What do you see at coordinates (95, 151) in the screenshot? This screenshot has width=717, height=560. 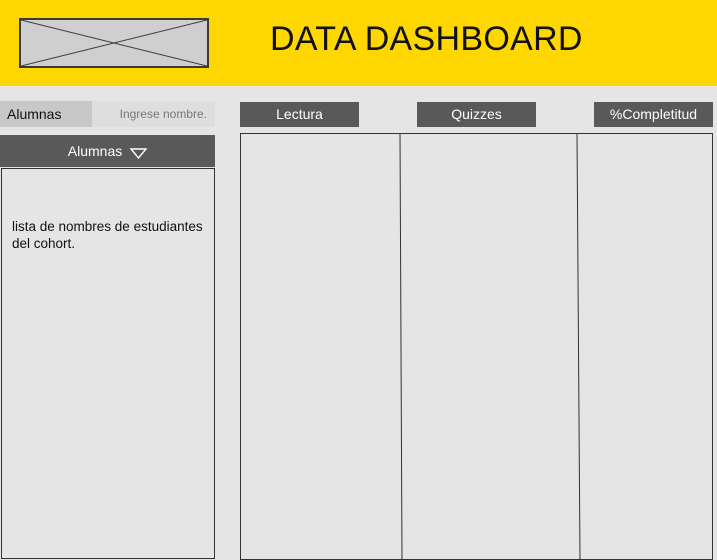 I see `dropdown-label: Alumnas` at bounding box center [95, 151].